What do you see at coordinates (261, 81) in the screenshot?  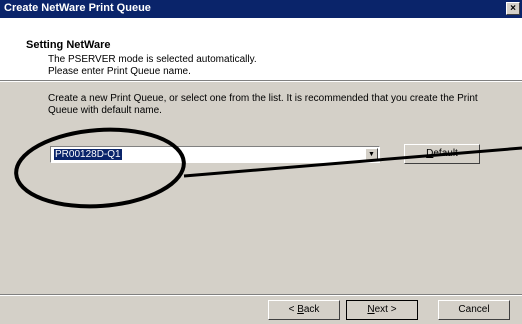 I see `header-separator` at bounding box center [261, 81].